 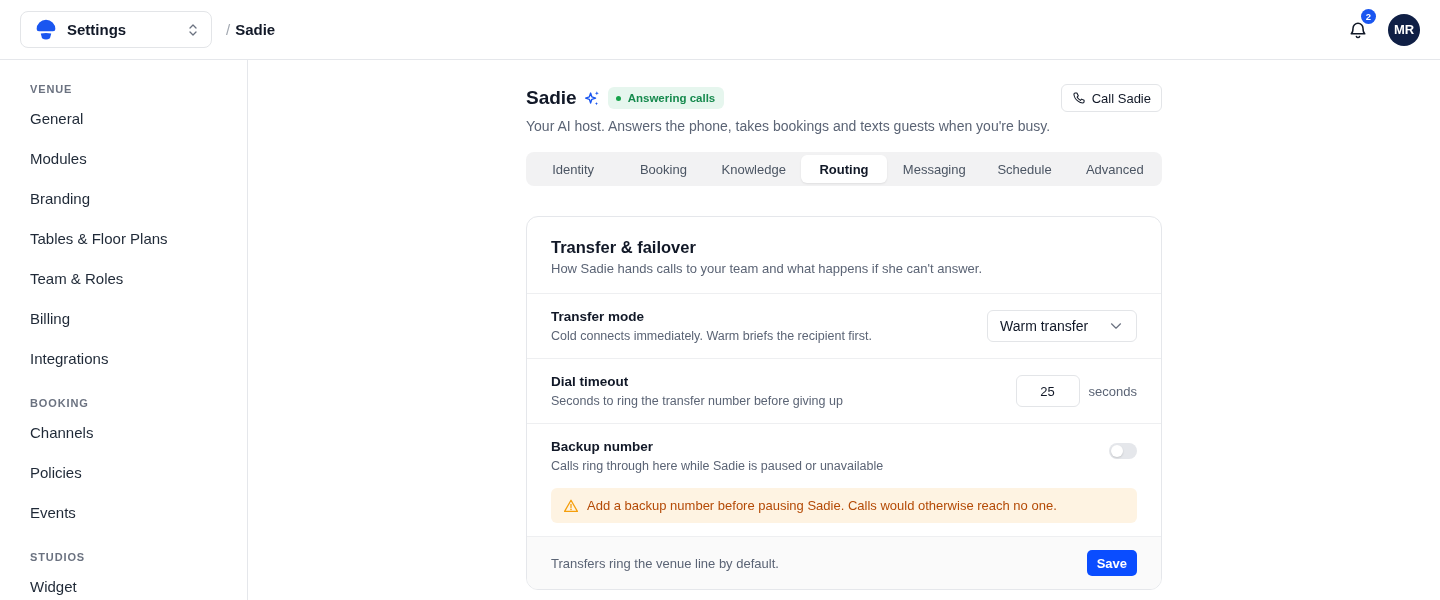 I want to click on setting-description: Cold connects immediately. Warm briefs the recipient first., so click(x=711, y=336).